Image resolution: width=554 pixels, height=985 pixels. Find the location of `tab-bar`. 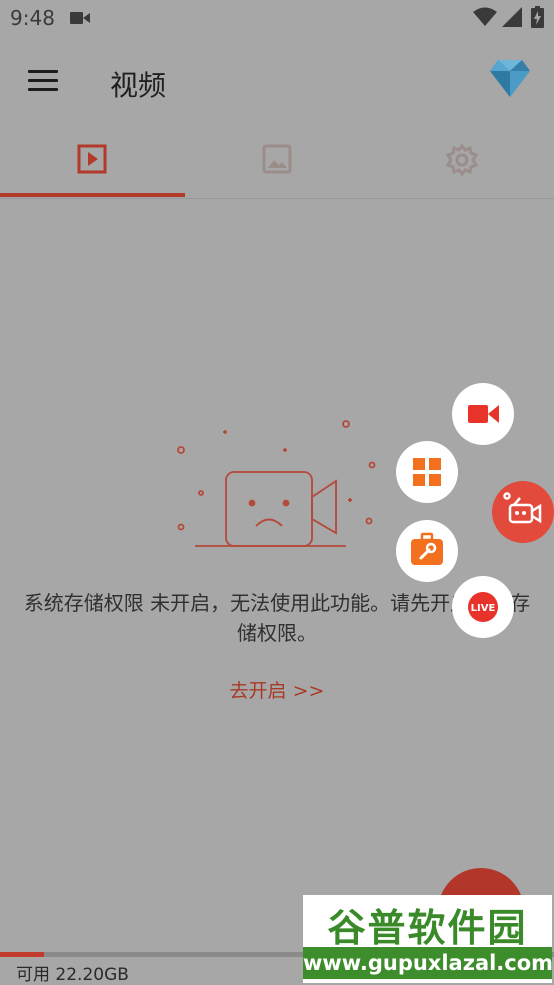

tab-bar is located at coordinates (277, 161).